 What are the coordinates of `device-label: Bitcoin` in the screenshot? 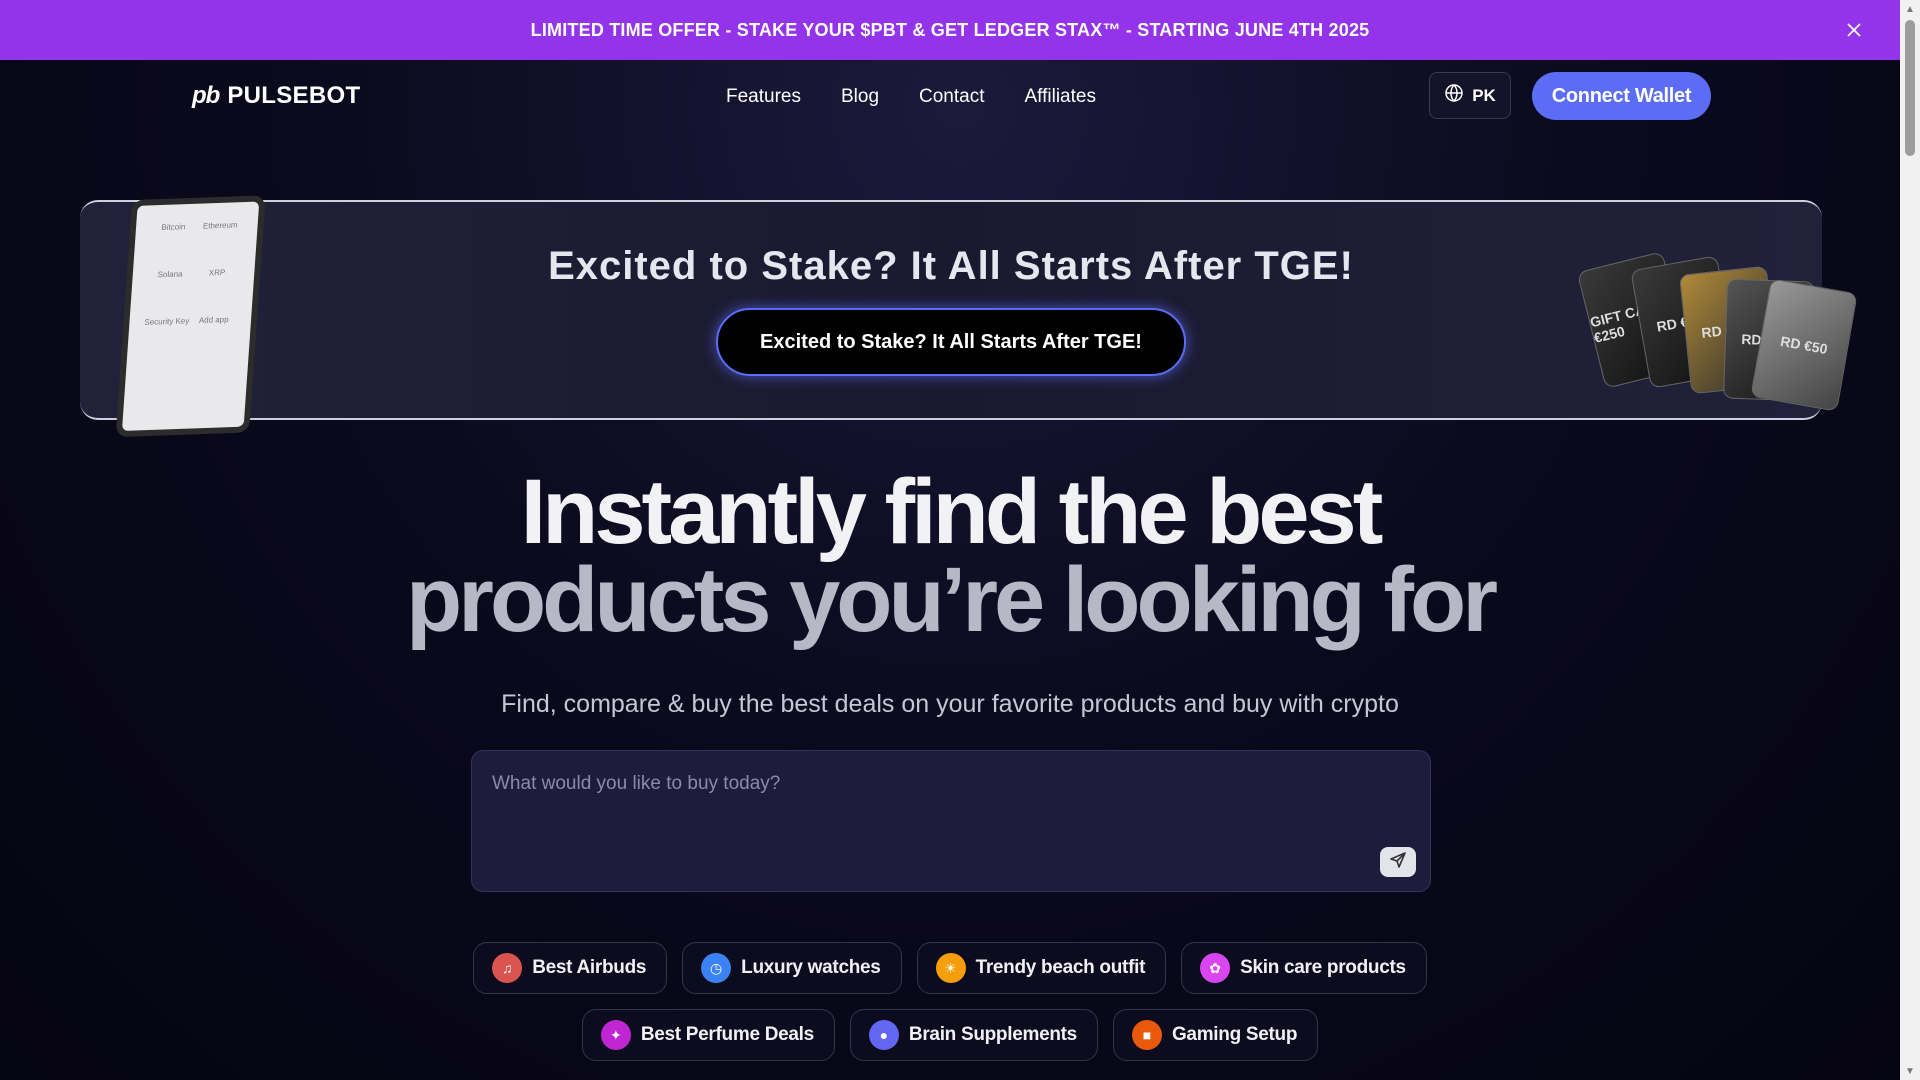 It's located at (173, 227).